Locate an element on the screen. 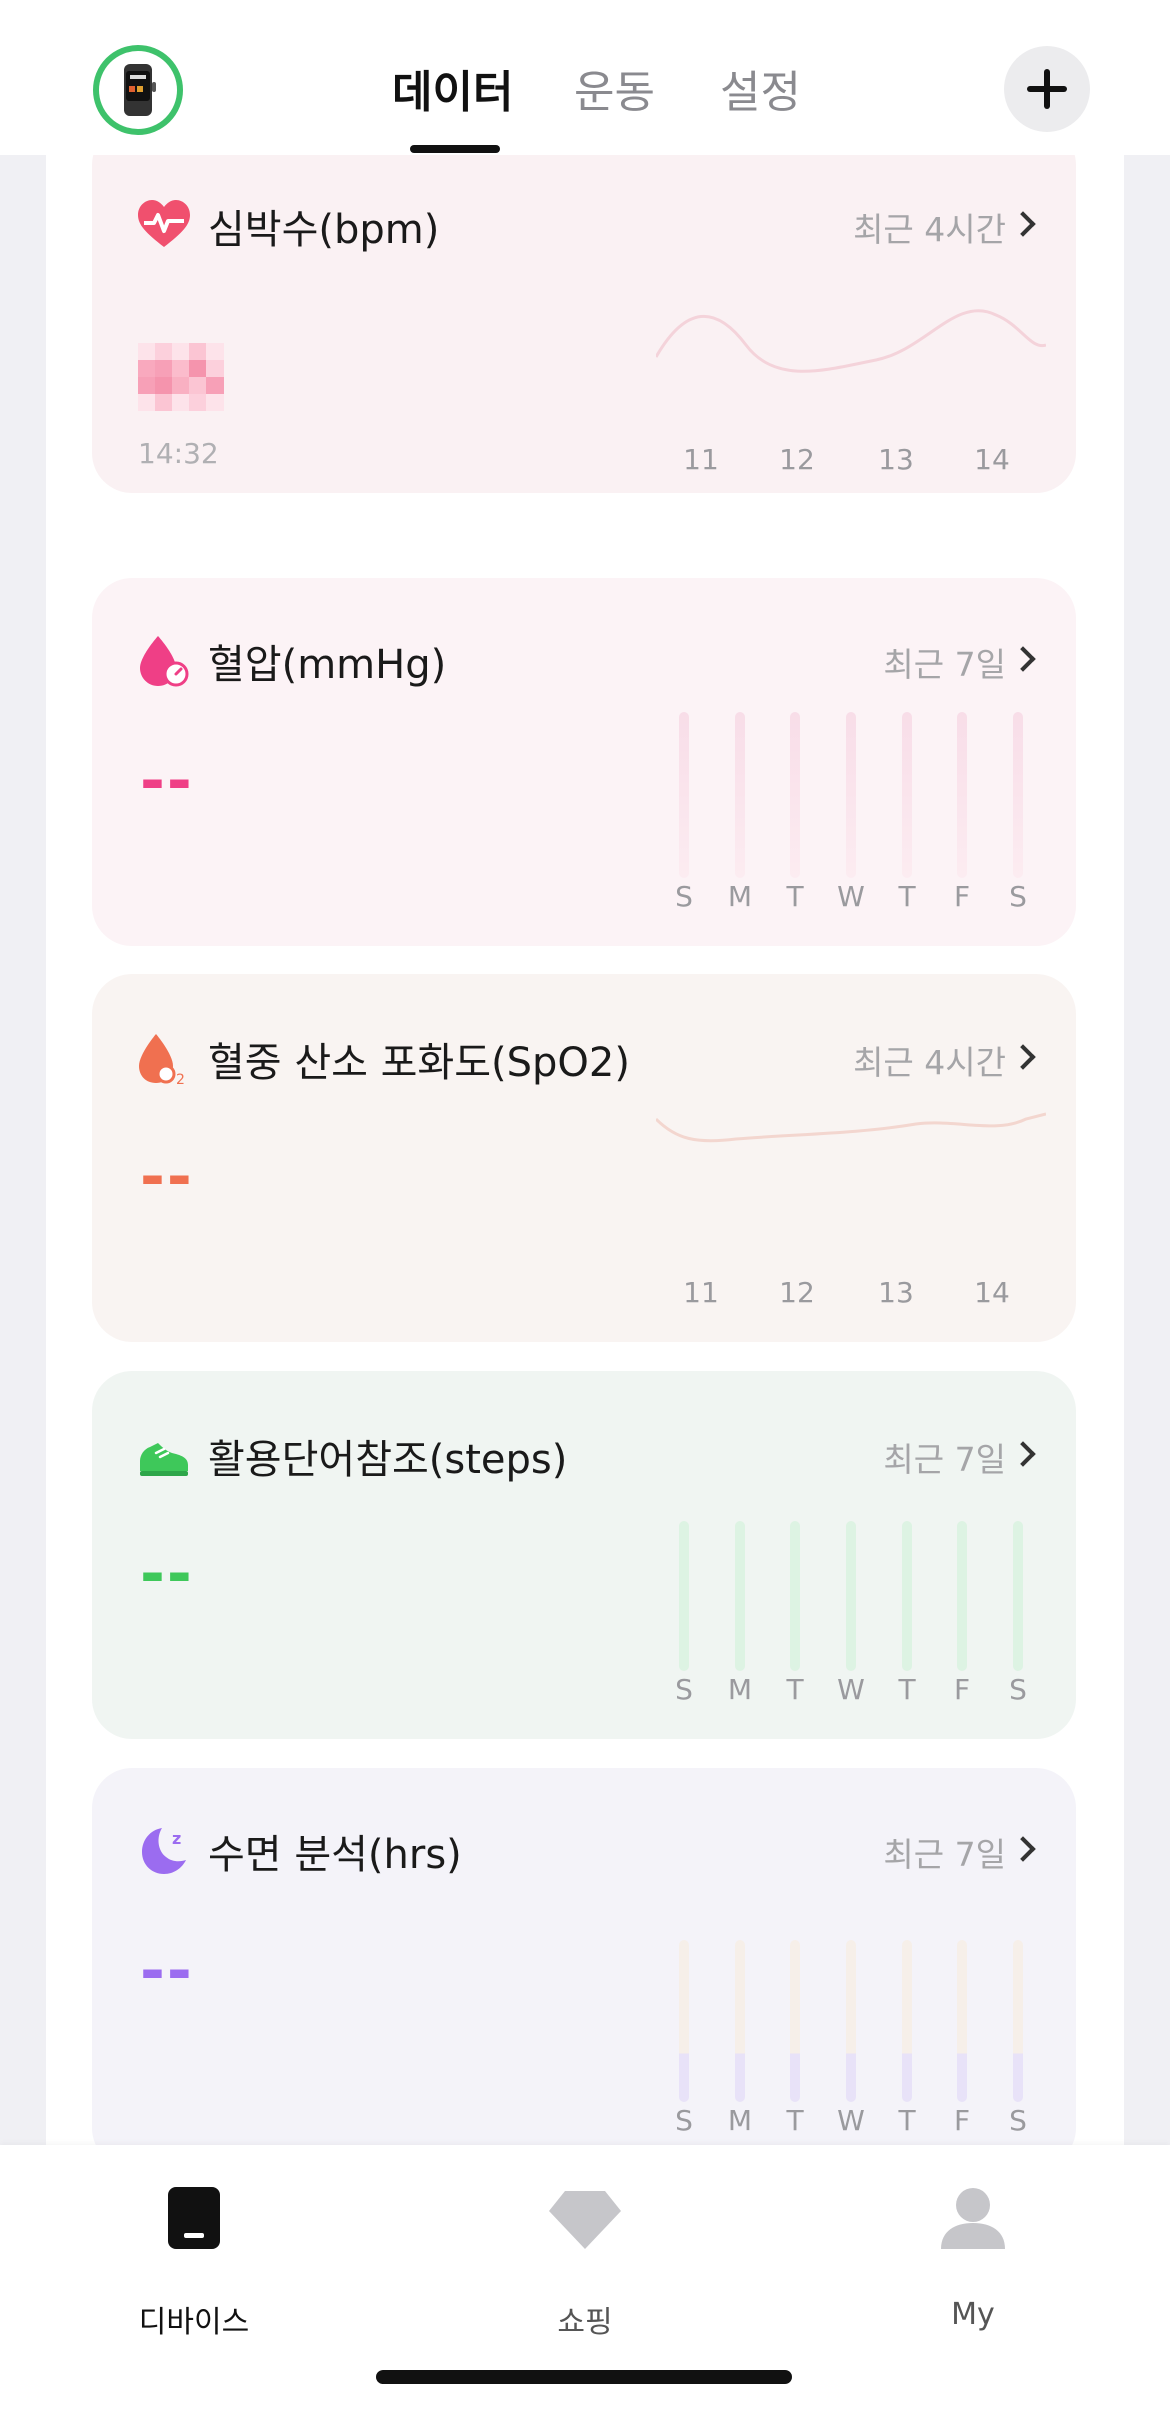  tab-data: 데이터 is located at coordinates (452, 88).